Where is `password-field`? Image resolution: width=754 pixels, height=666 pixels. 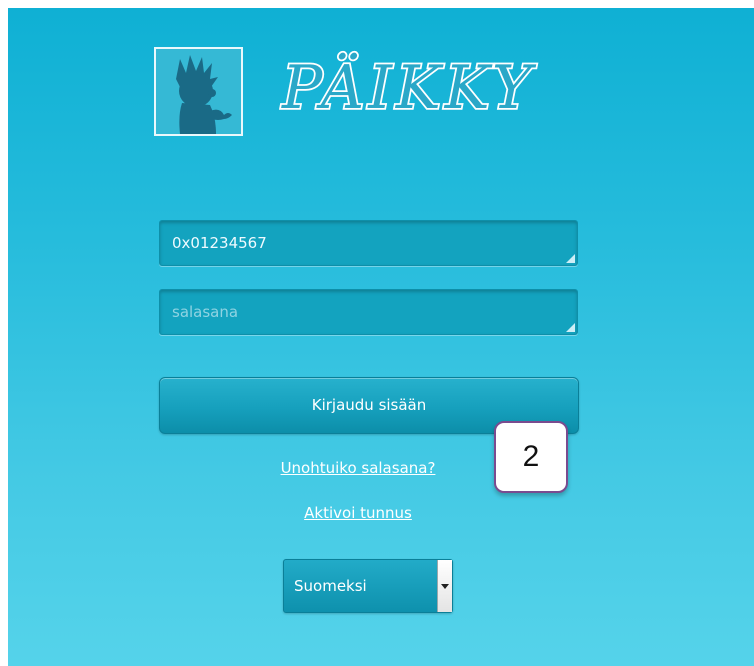
password-field is located at coordinates (368, 312).